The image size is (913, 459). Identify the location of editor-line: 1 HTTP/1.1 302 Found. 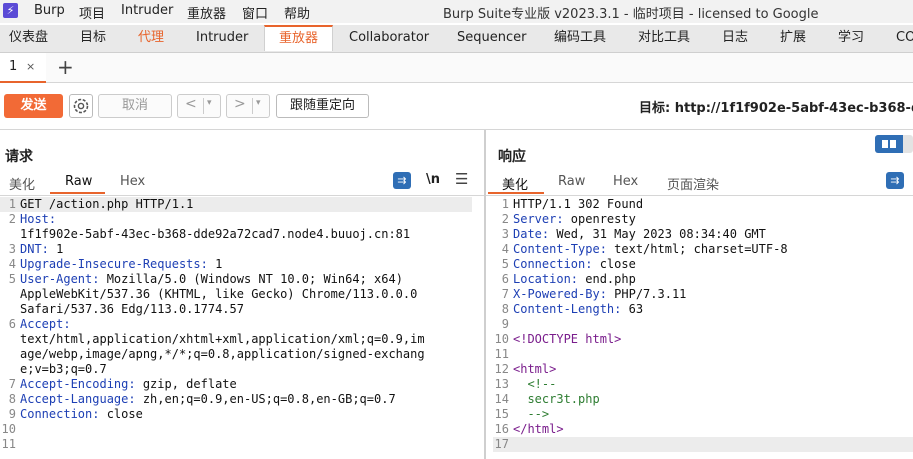
(703, 204).